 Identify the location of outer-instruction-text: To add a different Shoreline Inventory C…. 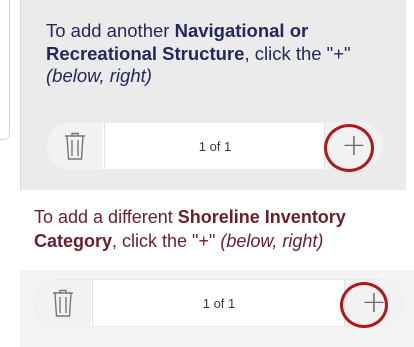
(219, 229).